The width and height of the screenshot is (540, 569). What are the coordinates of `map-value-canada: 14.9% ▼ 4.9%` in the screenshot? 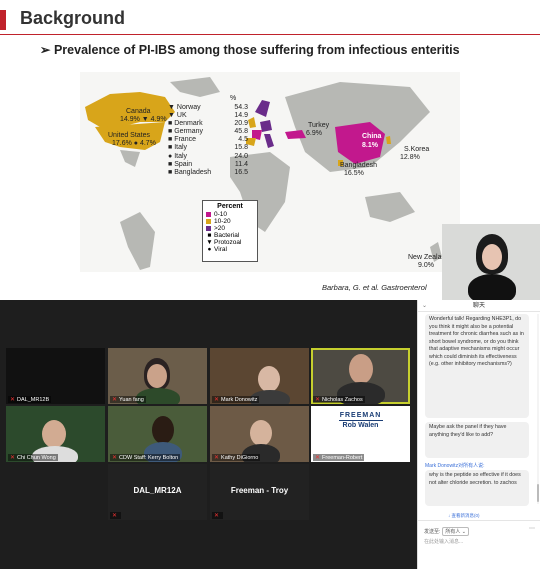 It's located at (143, 119).